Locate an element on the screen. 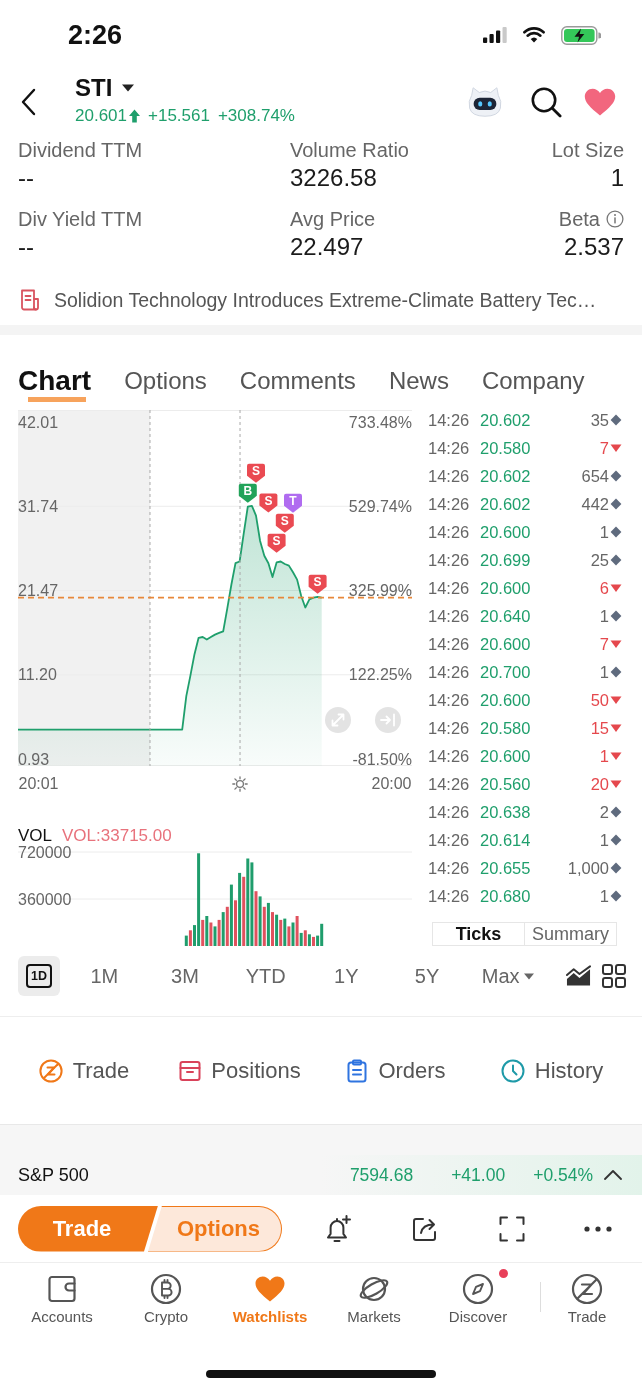 The height and width of the screenshot is (1389, 642). period-tab: 3M is located at coordinates (185, 976).